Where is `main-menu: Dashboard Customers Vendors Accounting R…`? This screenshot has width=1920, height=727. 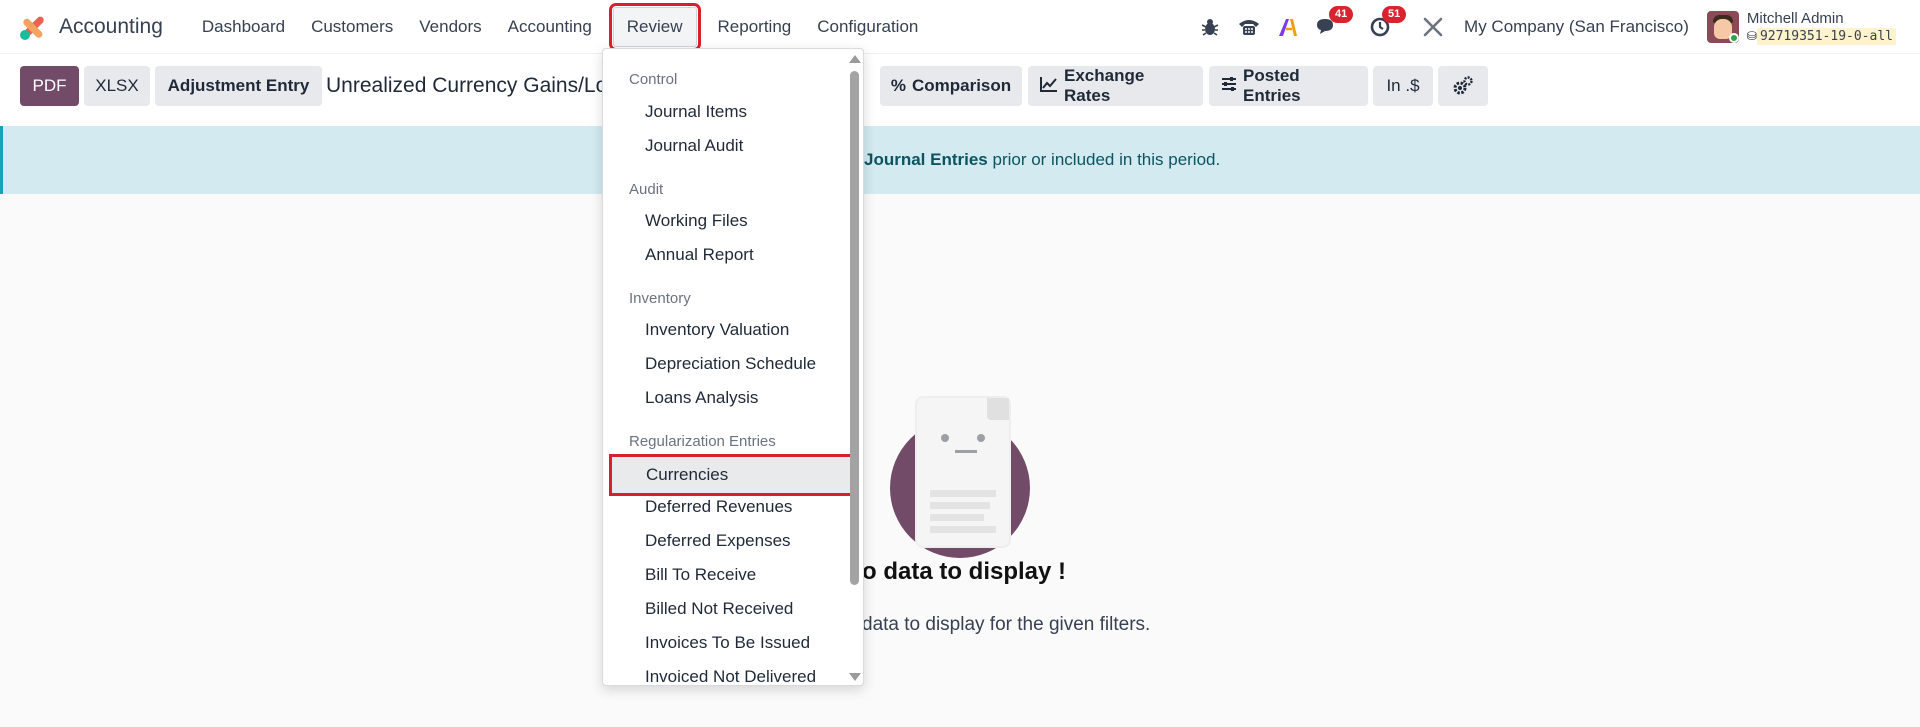
main-menu: Dashboard Customers Vendors Accounting R… is located at coordinates (560, 26).